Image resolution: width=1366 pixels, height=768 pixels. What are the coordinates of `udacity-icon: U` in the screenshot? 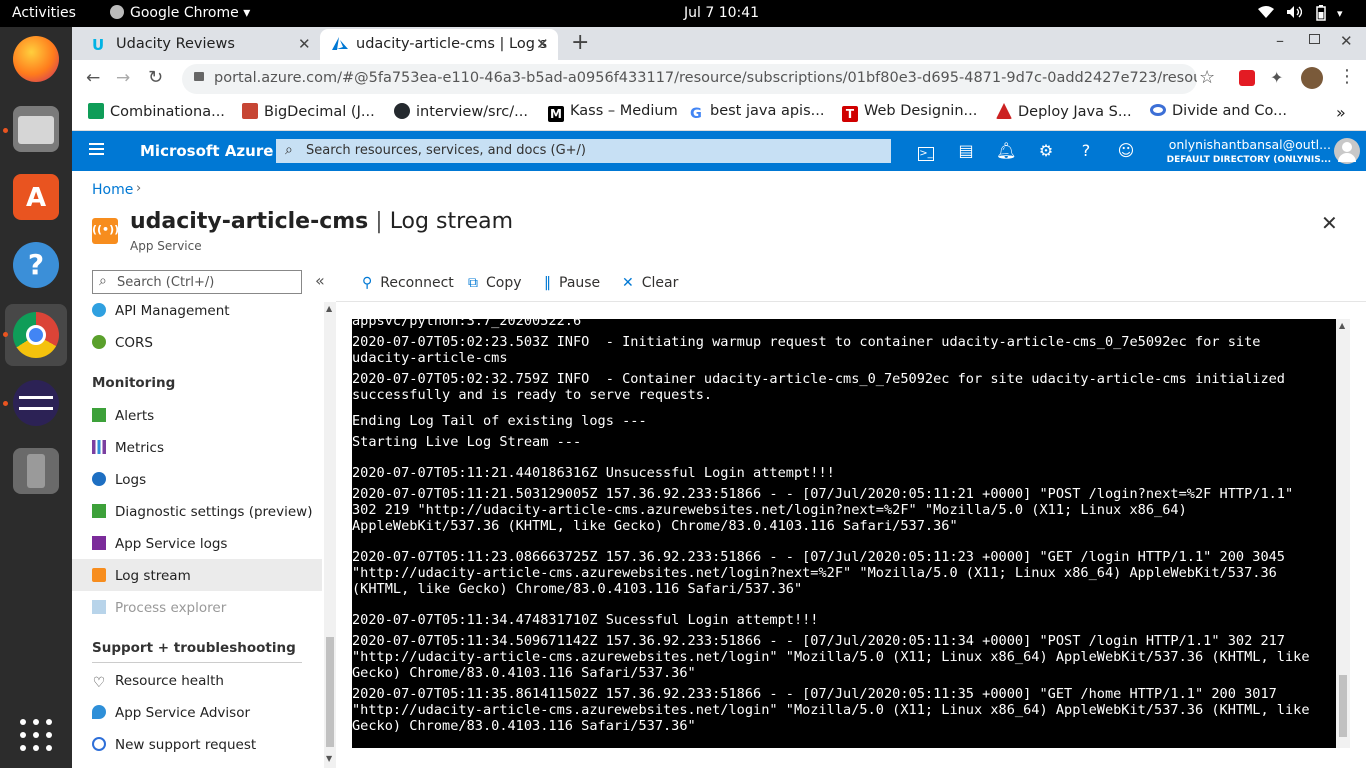 It's located at (98, 45).